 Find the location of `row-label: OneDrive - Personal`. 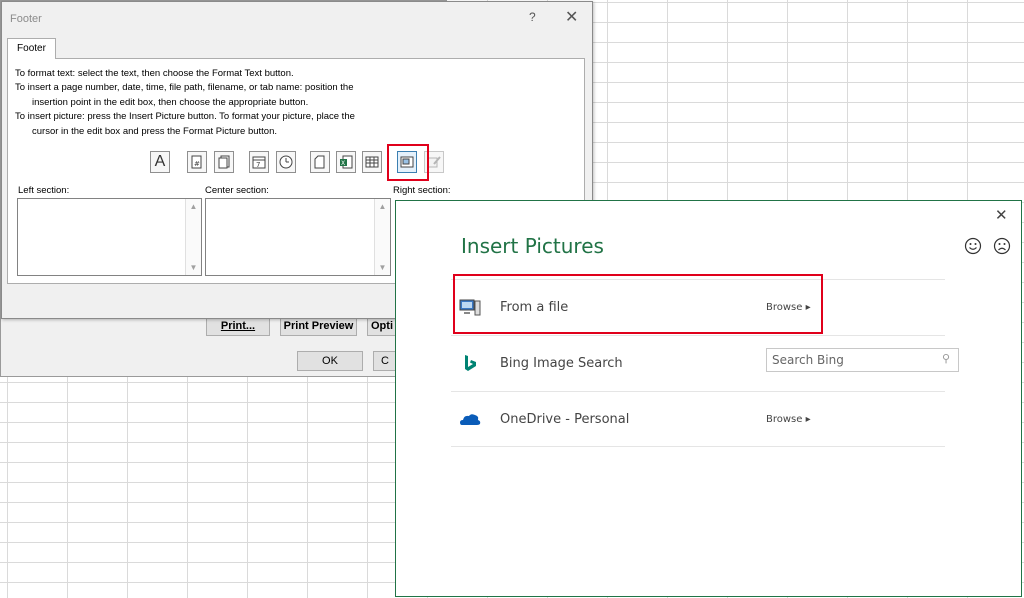

row-label: OneDrive - Personal is located at coordinates (565, 419).